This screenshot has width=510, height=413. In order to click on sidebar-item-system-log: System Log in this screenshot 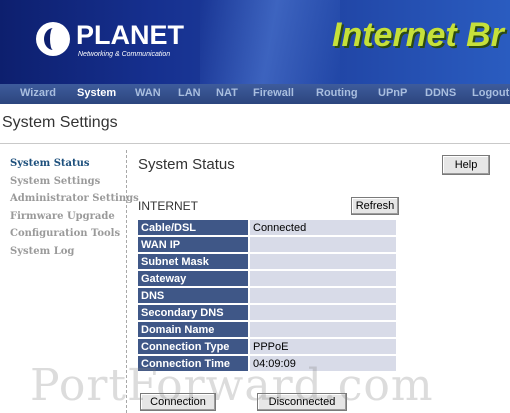, I will do `click(69, 252)`.